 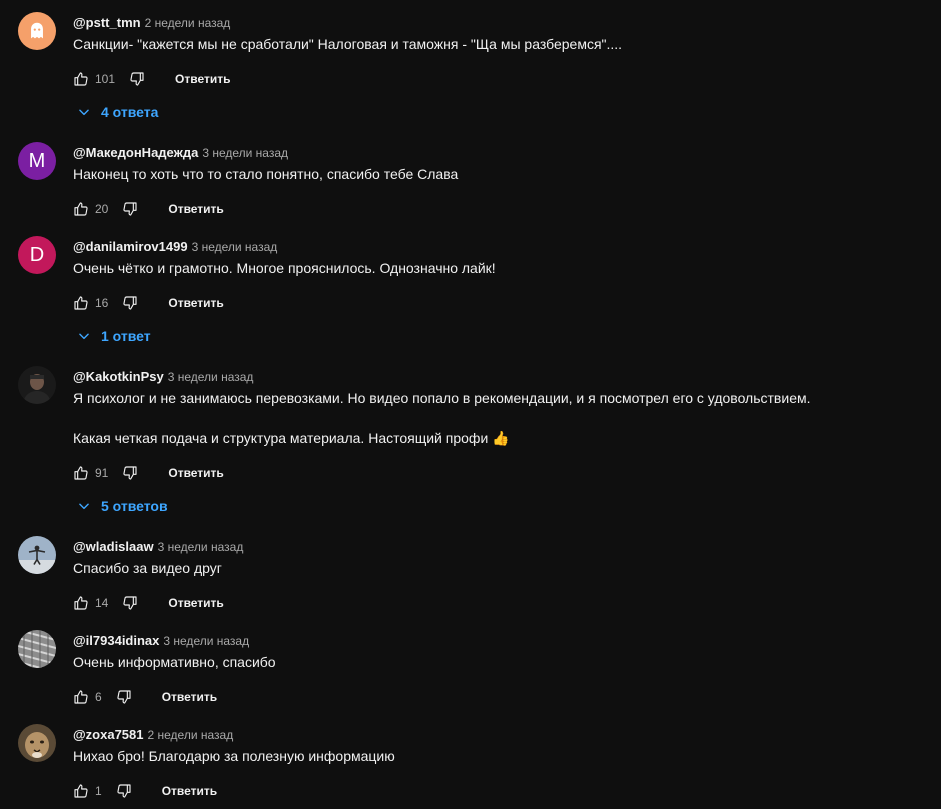 I want to click on replies-count: 5 ответов, so click(x=134, y=506).